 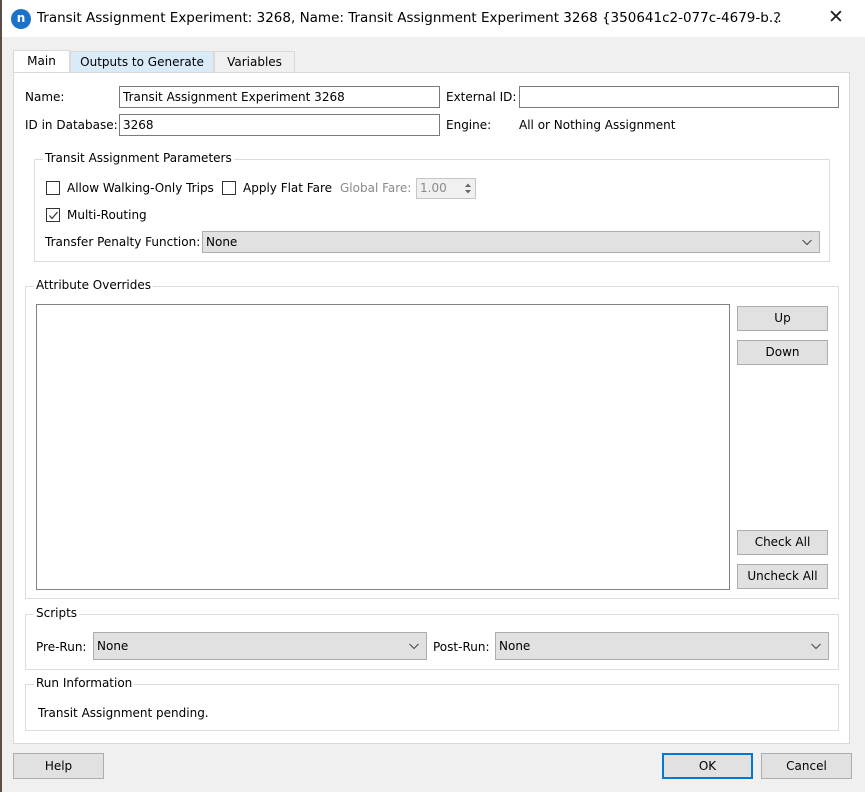 I want to click on global-fare-spinbox: 1.00, so click(x=446, y=188).